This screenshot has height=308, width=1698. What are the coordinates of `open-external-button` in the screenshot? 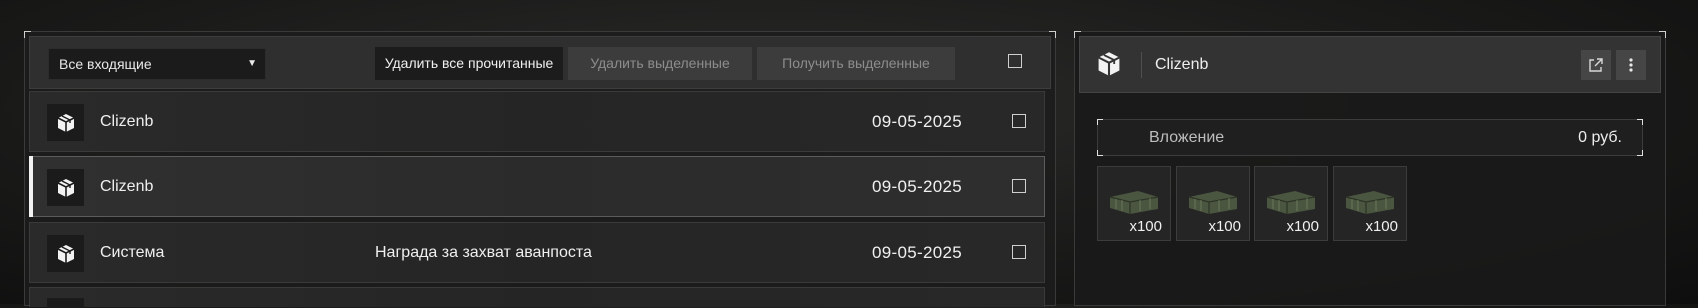 It's located at (1596, 65).